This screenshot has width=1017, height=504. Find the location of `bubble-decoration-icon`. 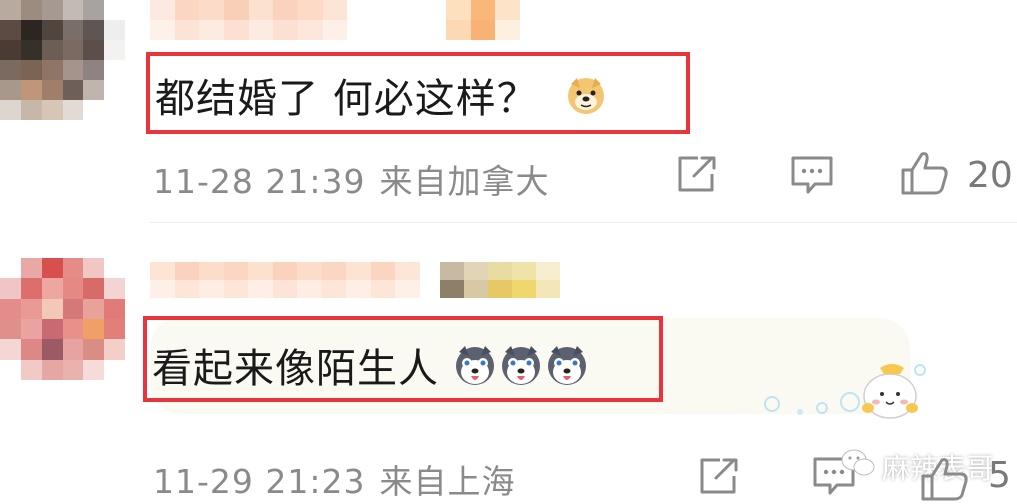

bubble-decoration-icon is located at coordinates (845, 391).